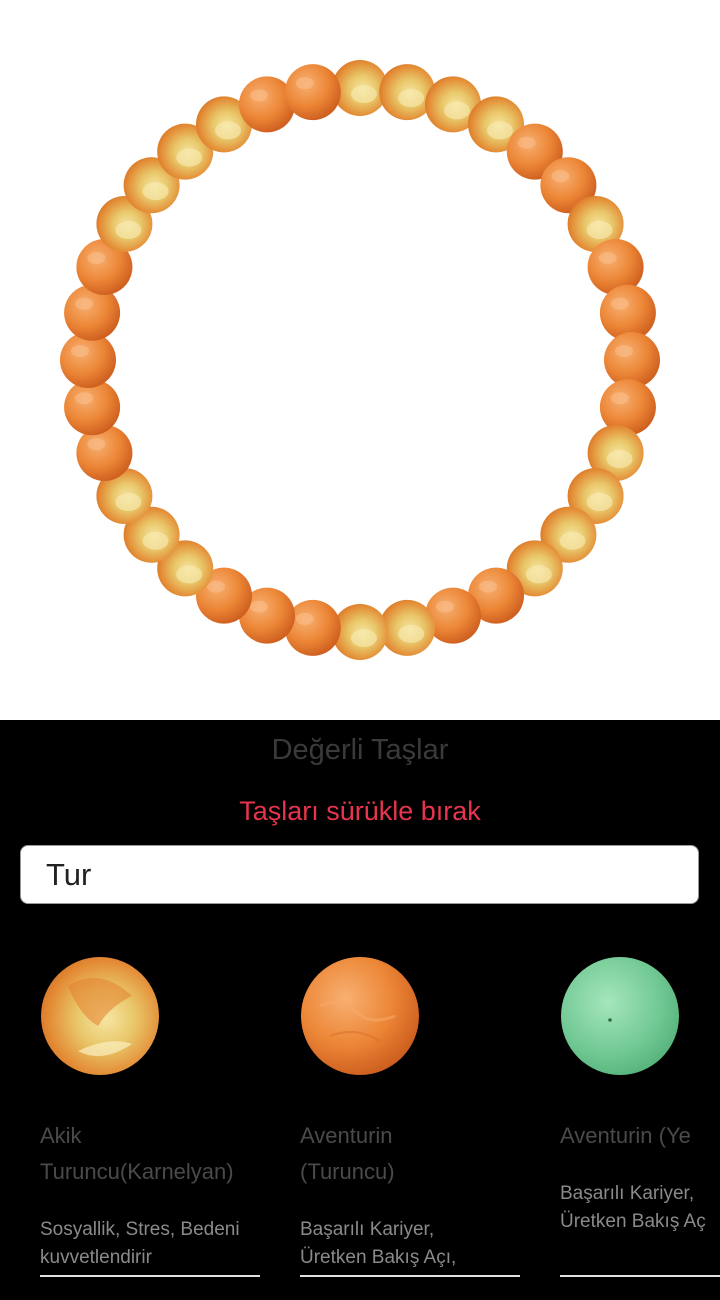 The height and width of the screenshot is (1300, 720). I want to click on stone-name-line2: Turuncu(Karnelyan), so click(137, 1171).